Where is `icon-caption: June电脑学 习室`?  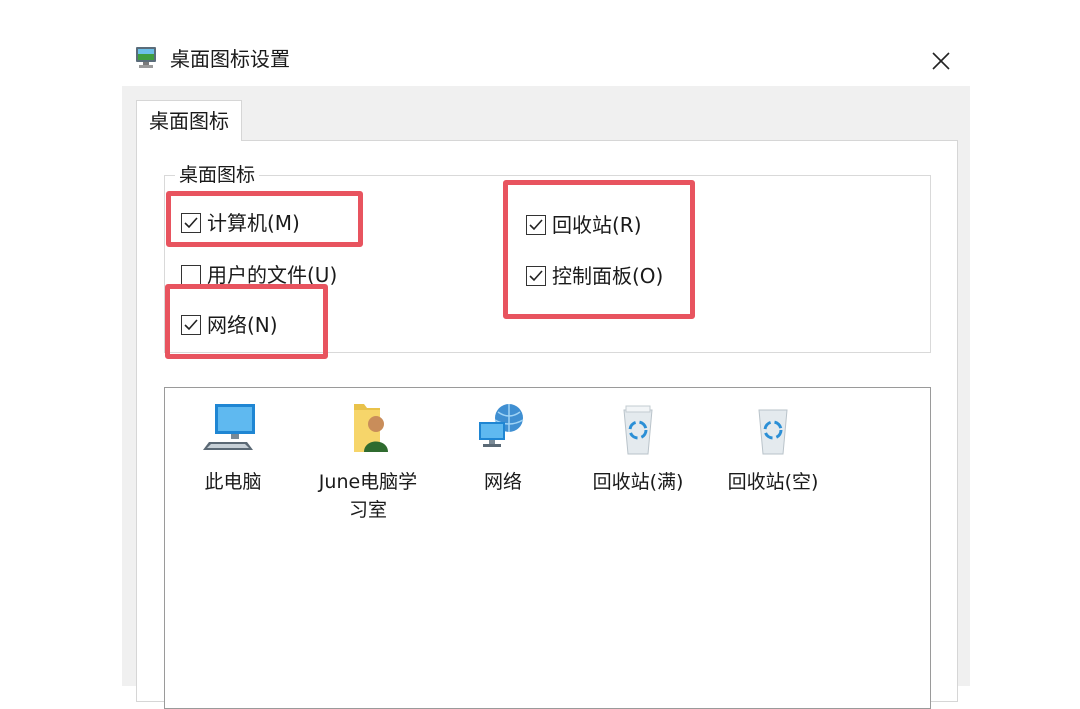
icon-caption: June电脑学 习室 is located at coordinates (368, 496).